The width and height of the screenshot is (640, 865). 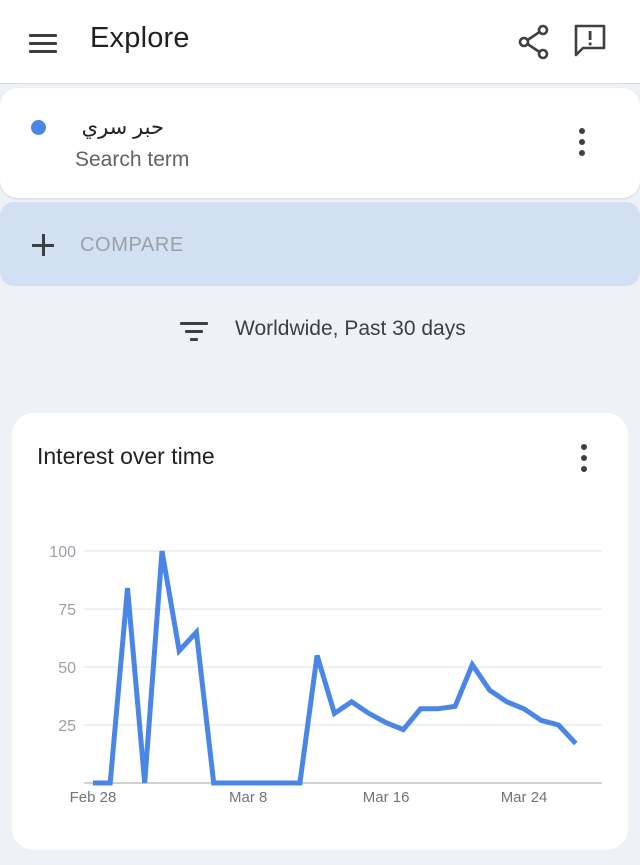 What do you see at coordinates (67, 726) in the screenshot?
I see `y-tick-label: 25` at bounding box center [67, 726].